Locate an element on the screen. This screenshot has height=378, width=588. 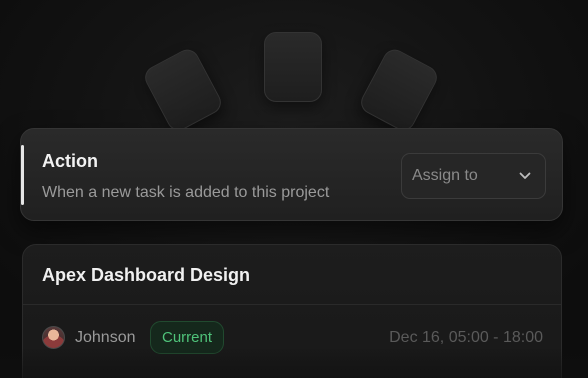
status-badge: Current is located at coordinates (187, 337).